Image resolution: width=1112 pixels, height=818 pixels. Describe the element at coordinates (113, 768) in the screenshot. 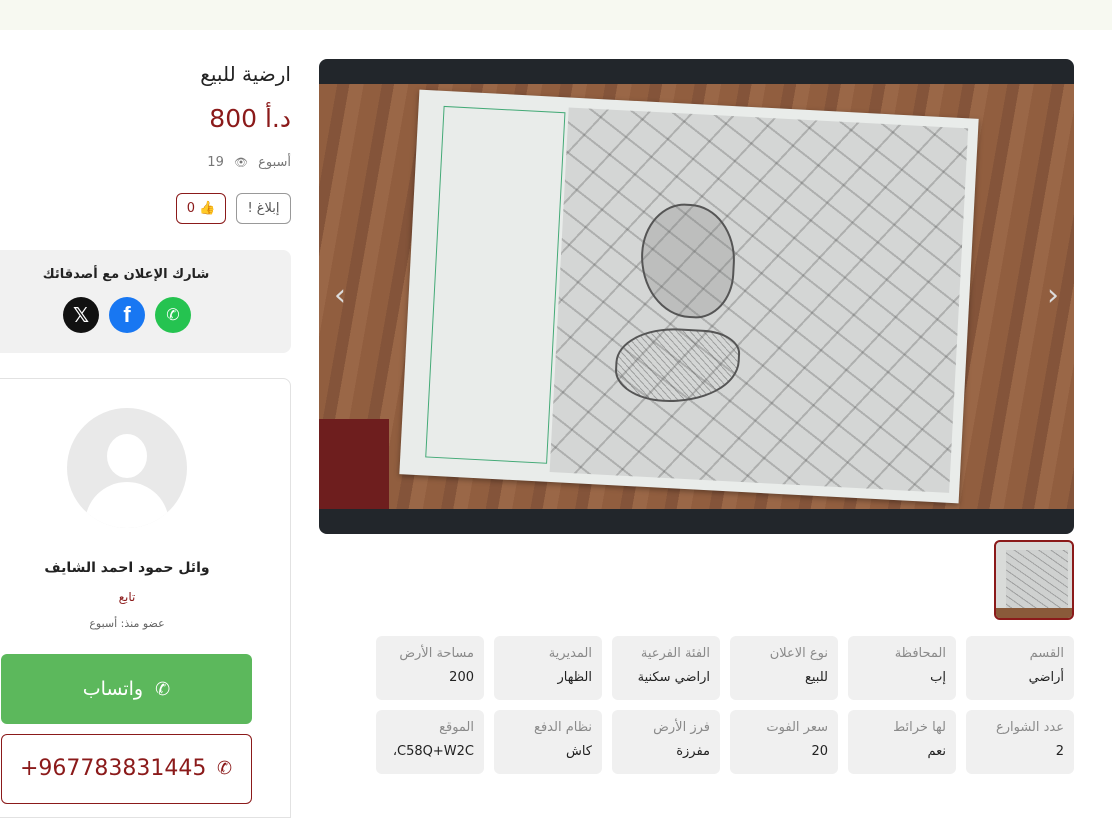

I see `phone-number: +967783831445` at that location.